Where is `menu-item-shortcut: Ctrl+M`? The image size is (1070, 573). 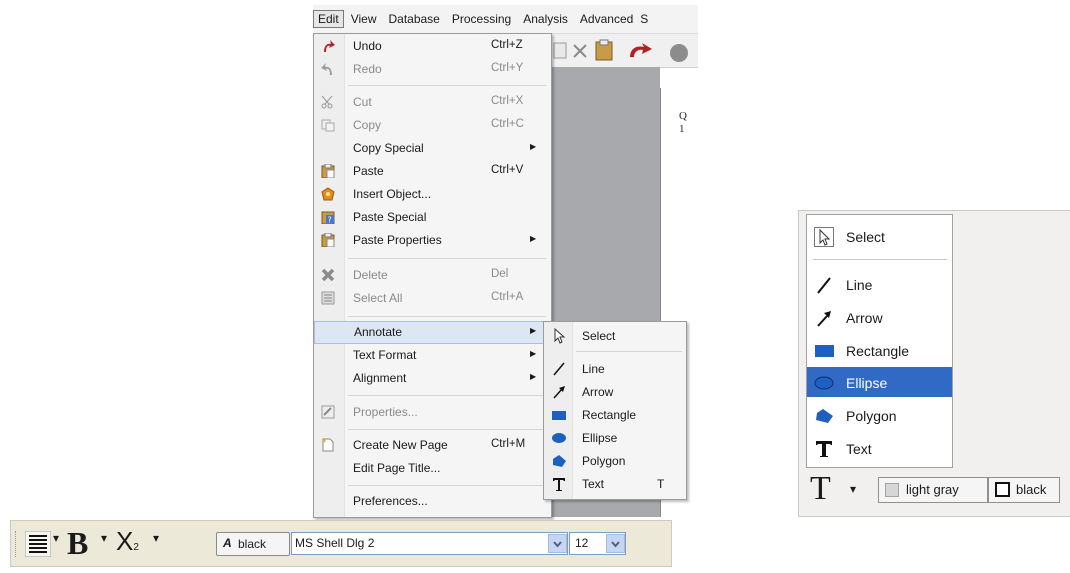
menu-item-shortcut: Ctrl+M is located at coordinates (508, 444).